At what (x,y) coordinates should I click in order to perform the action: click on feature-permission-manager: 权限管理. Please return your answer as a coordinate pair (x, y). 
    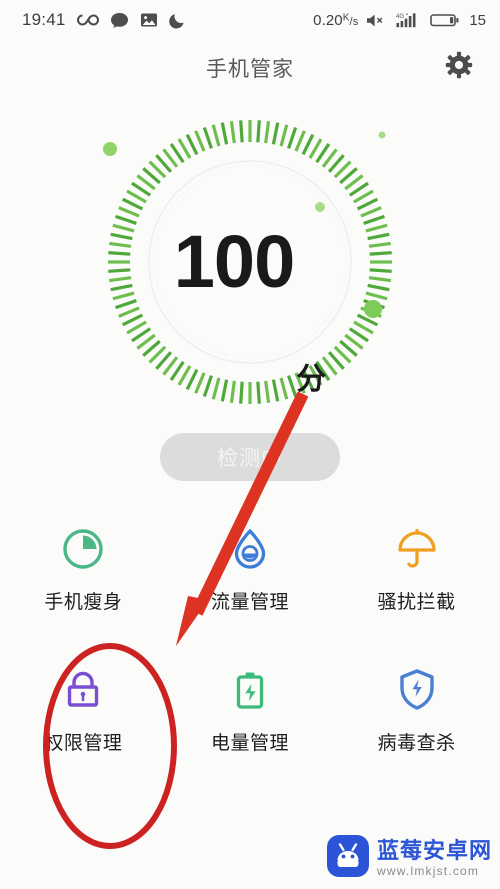
    Looking at the image, I should click on (83, 710).